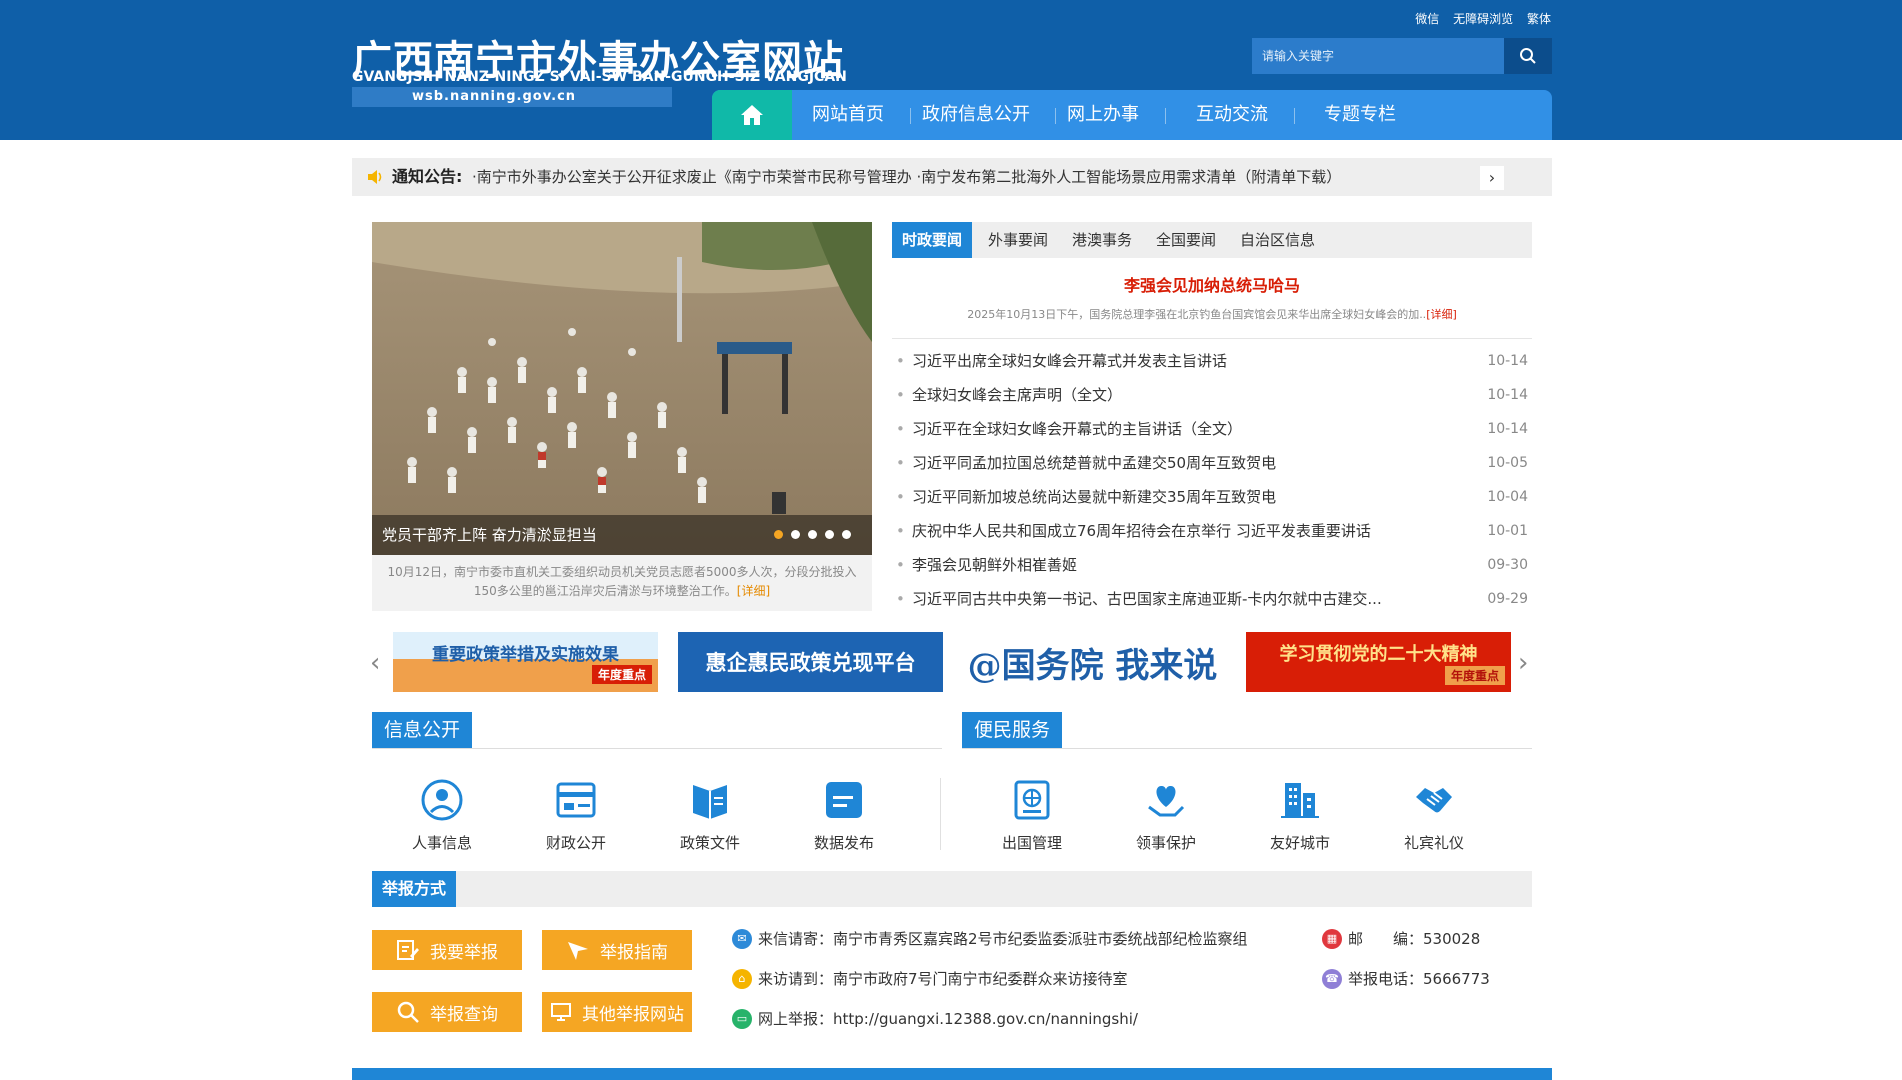  I want to click on news-item-title: 庆祝中华人民共和国成立76周年招待会在京举行 习近平发表重要讲话, so click(1177, 531).